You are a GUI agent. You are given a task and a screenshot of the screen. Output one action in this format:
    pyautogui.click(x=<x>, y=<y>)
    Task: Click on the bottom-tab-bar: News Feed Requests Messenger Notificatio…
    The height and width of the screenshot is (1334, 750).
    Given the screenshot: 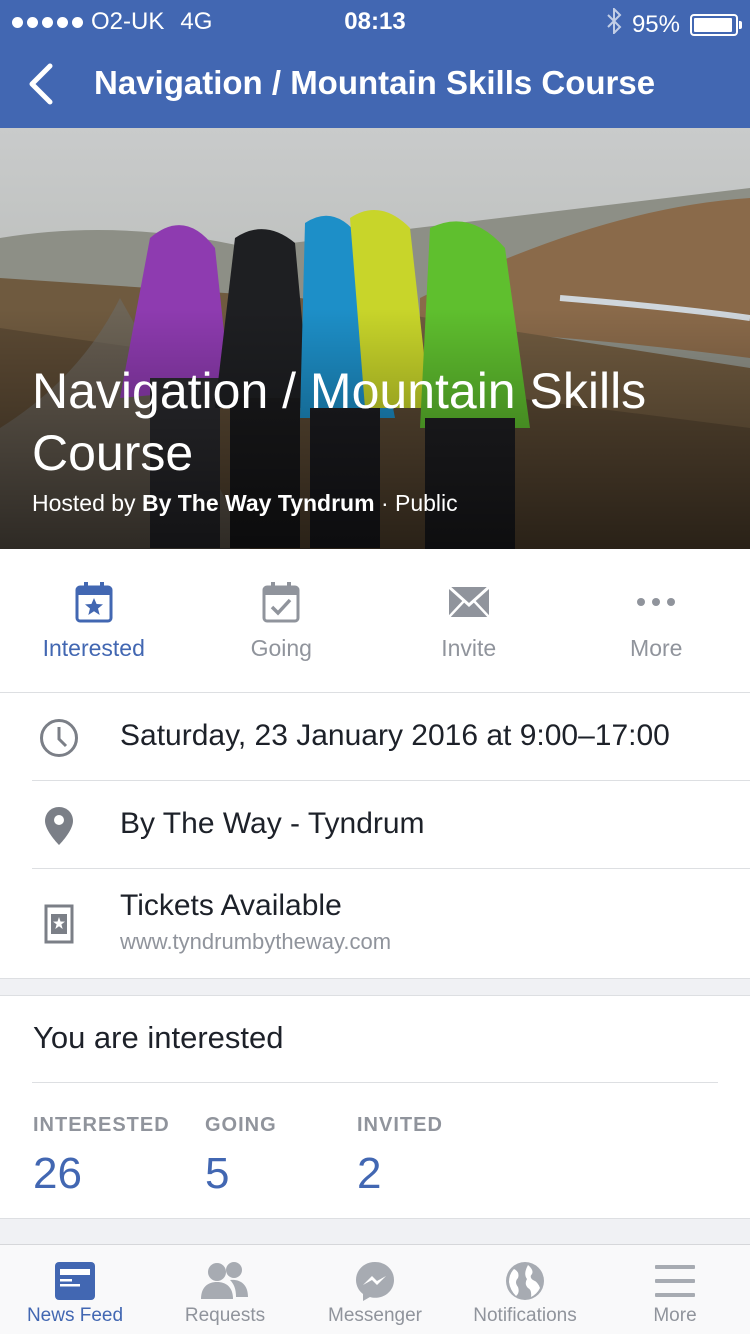 What is the action you would take?
    pyautogui.click(x=375, y=1289)
    